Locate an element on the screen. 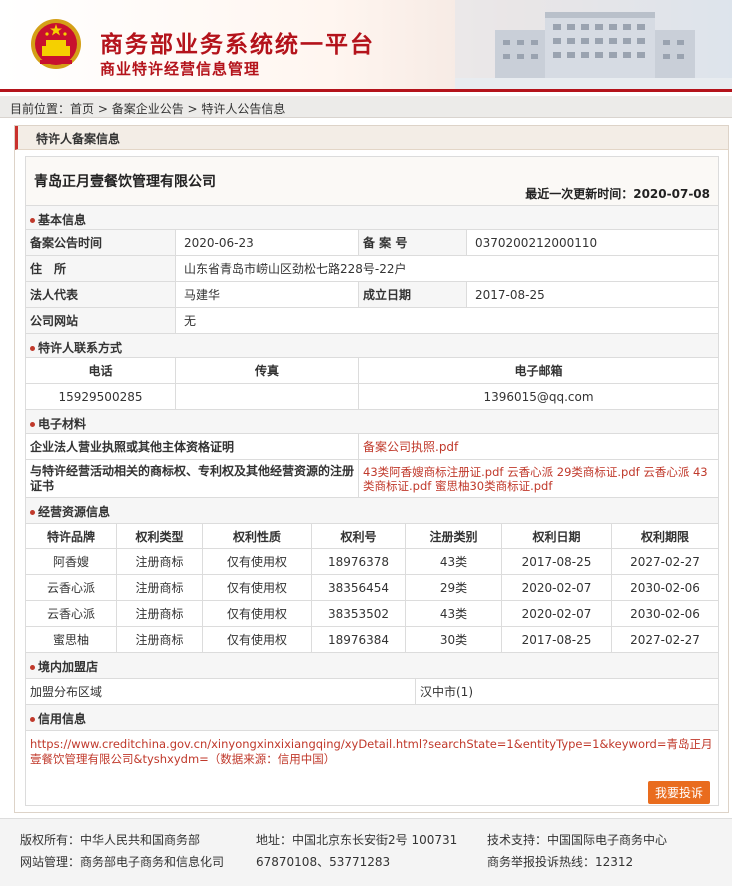 The width and height of the screenshot is (732, 886). panel-title: 特许人备案信息 is located at coordinates (371, 138).